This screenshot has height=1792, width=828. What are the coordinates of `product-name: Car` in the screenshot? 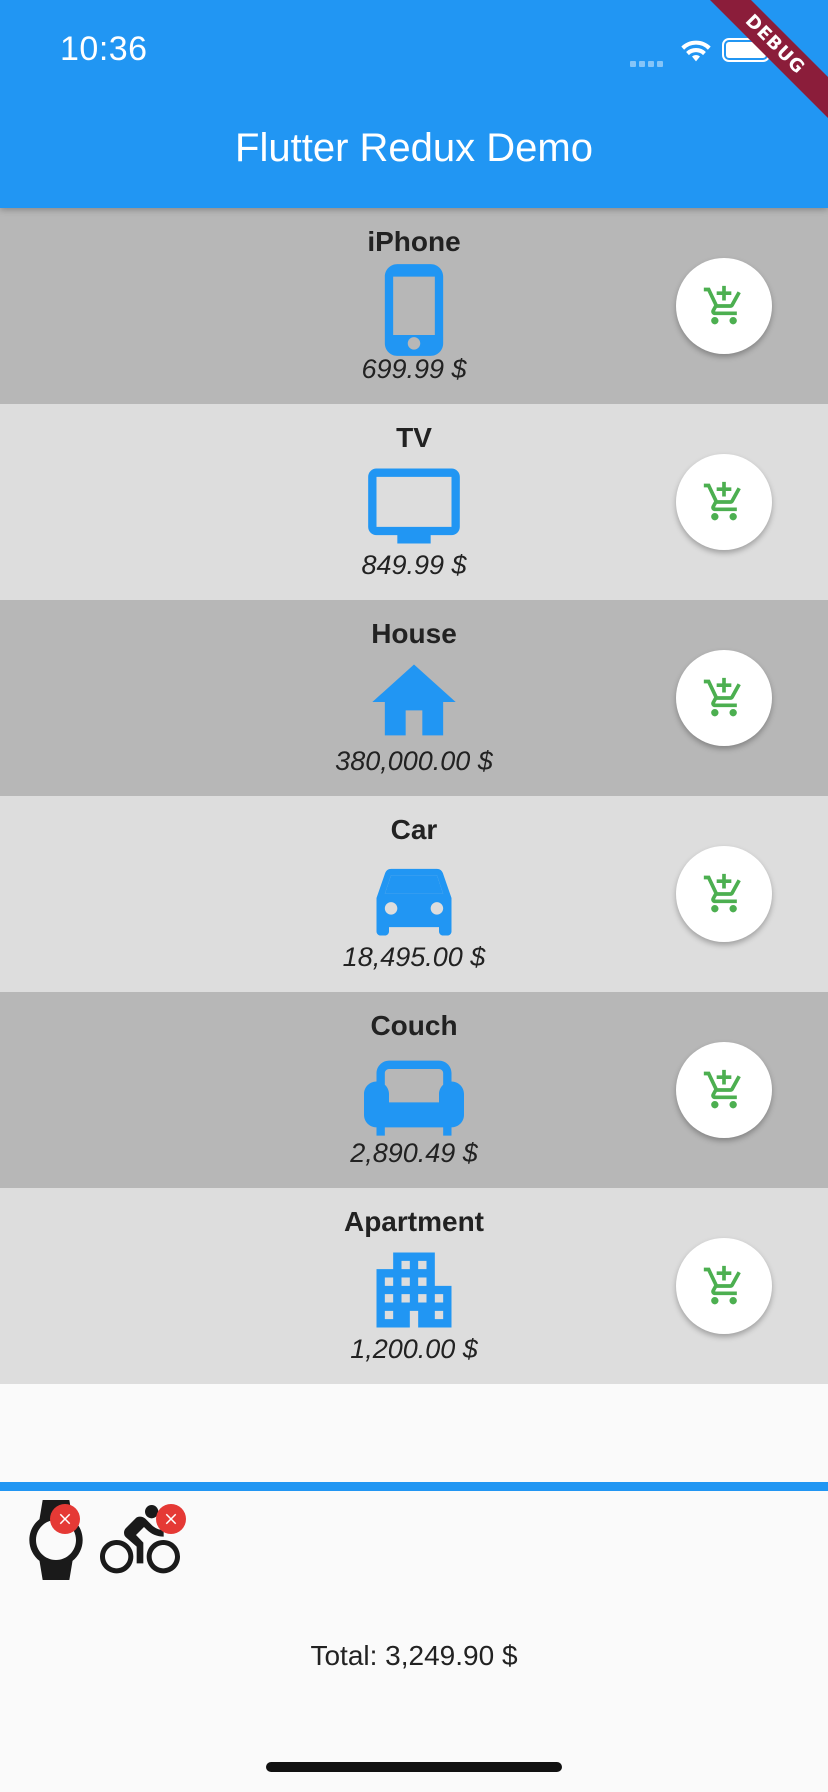 It's located at (414, 829).